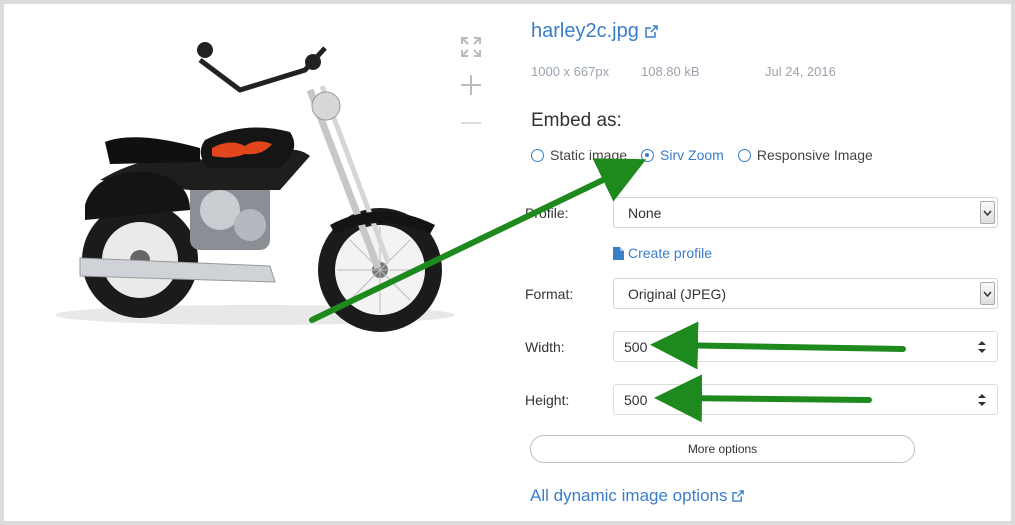  I want to click on file-icon, so click(618, 253).